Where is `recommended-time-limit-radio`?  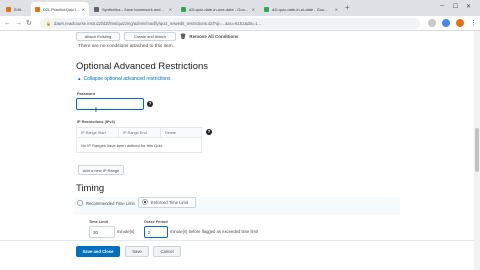 recommended-time-limit-radio is located at coordinates (80, 203).